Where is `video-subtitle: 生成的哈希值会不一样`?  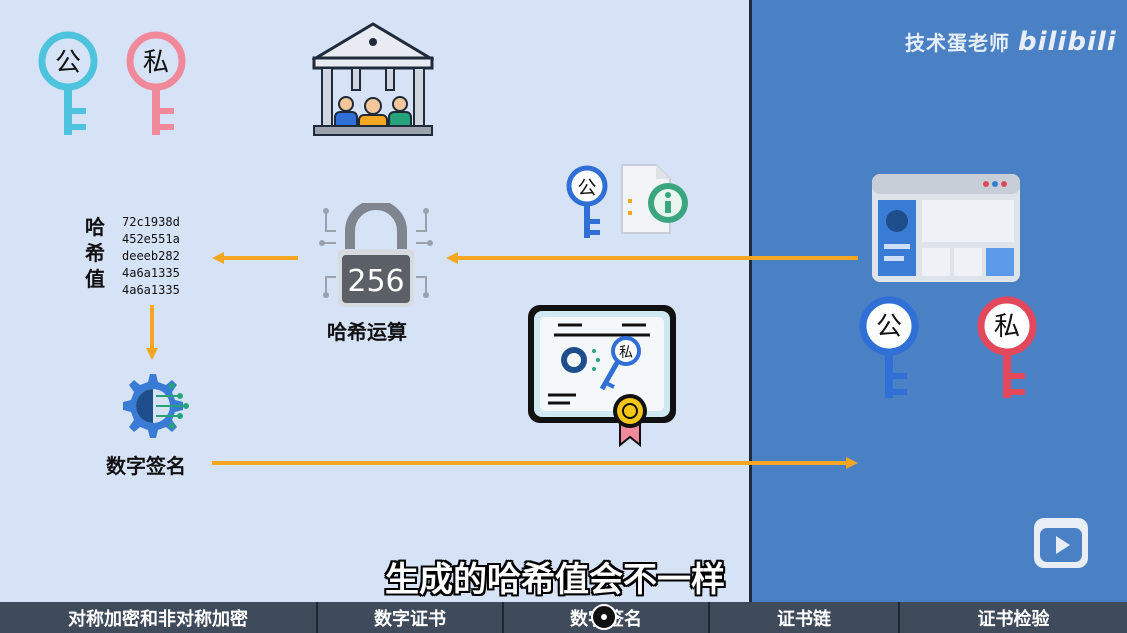 video-subtitle: 生成的哈希值会不一样 is located at coordinates (555, 580).